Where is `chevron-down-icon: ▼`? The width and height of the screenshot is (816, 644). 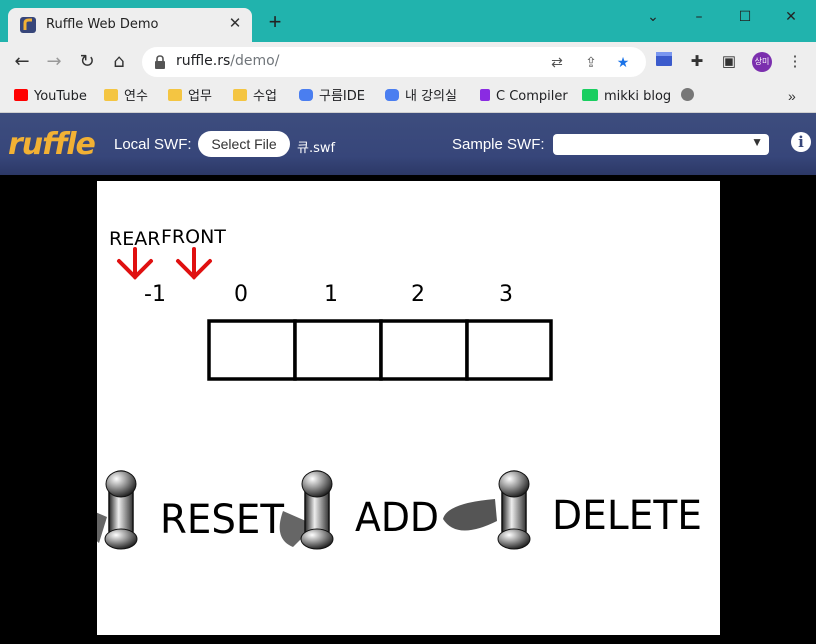
chevron-down-icon: ▼ is located at coordinates (757, 142).